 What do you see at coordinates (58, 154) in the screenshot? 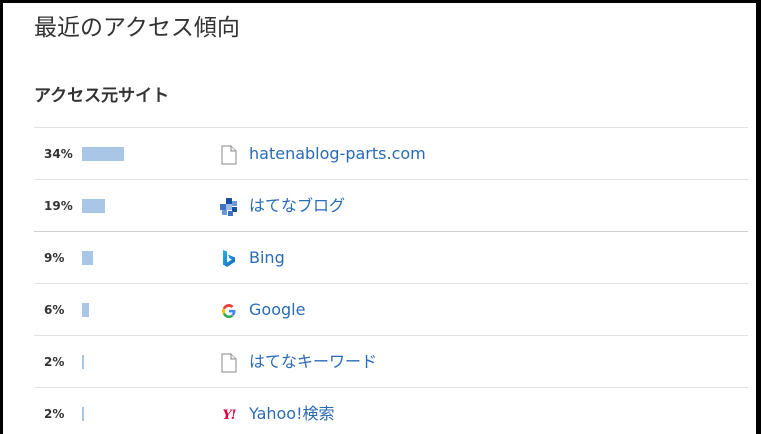
I see `percent-label: 34%` at bounding box center [58, 154].